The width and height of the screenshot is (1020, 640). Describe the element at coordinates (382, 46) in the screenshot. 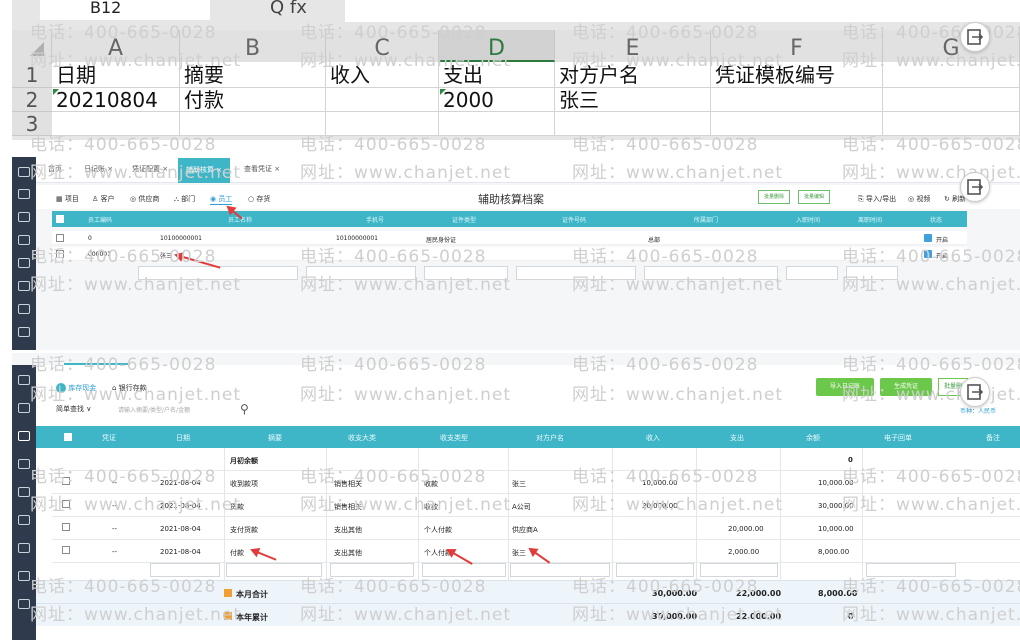

I see `column-header-c: C` at that location.